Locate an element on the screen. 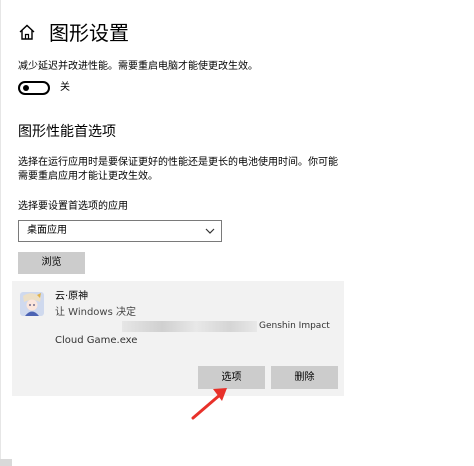  app-gpu-setting: 让 Windows 决定 is located at coordinates (95, 312).